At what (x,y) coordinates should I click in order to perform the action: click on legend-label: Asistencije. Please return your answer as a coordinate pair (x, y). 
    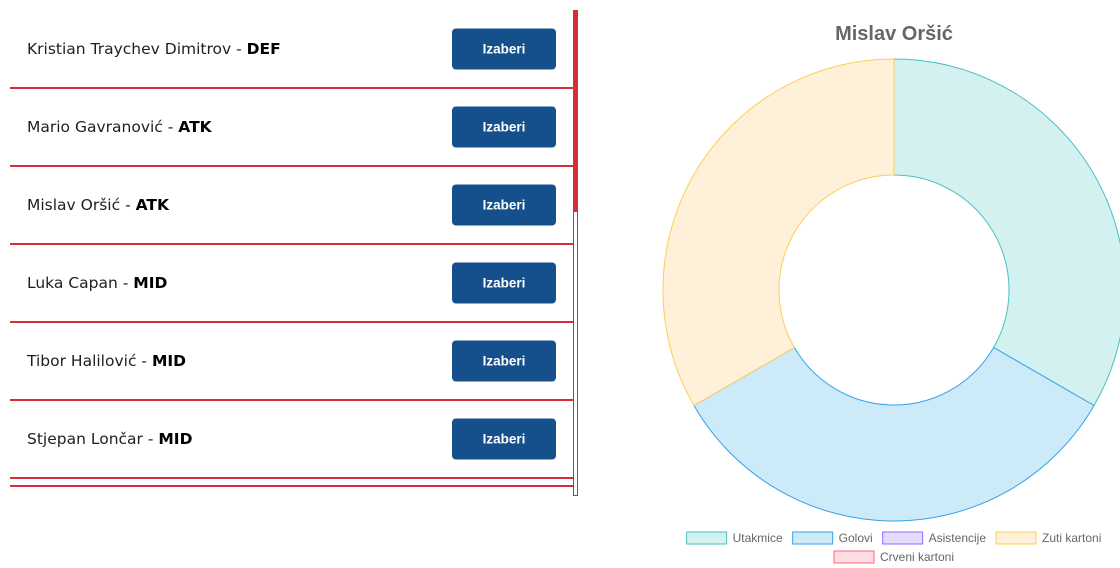
    Looking at the image, I should click on (958, 538).